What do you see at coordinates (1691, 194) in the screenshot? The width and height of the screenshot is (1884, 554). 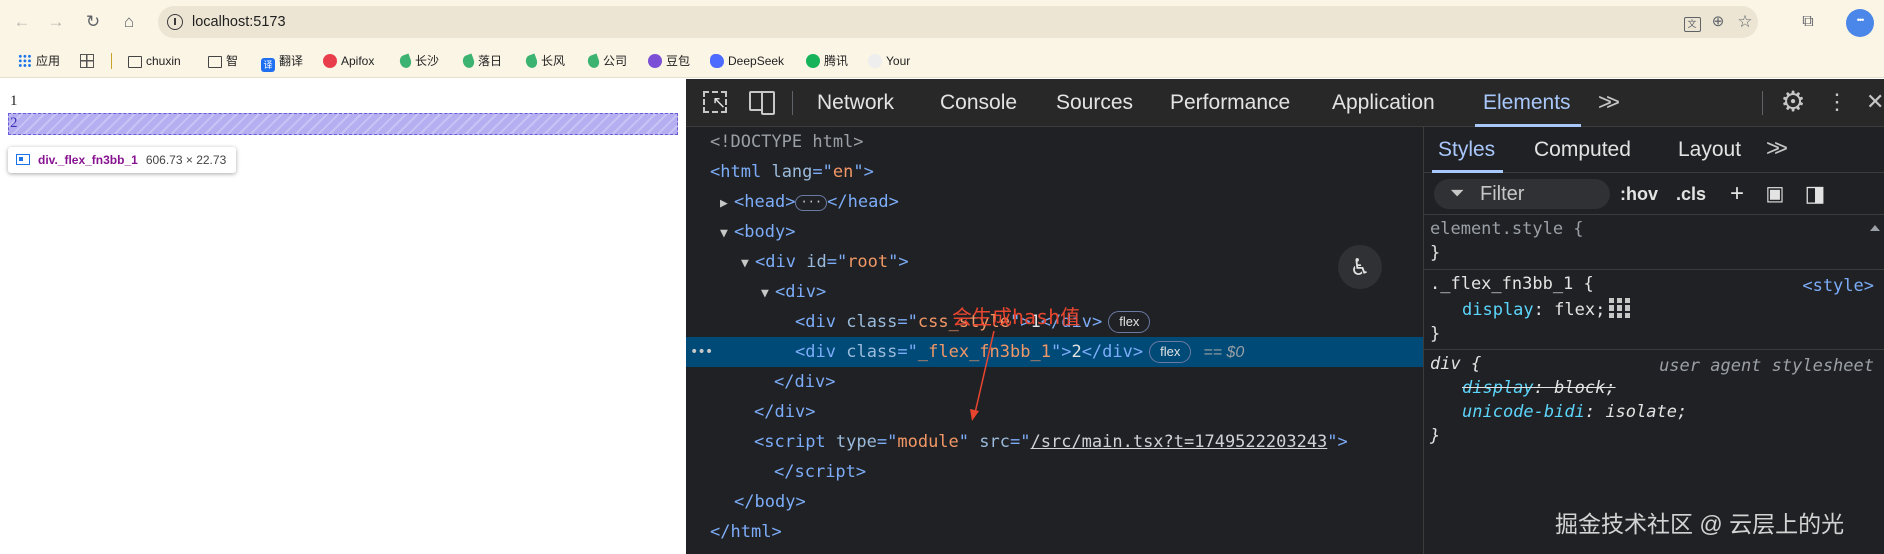 I see `class-toggle-button: .cls` at bounding box center [1691, 194].